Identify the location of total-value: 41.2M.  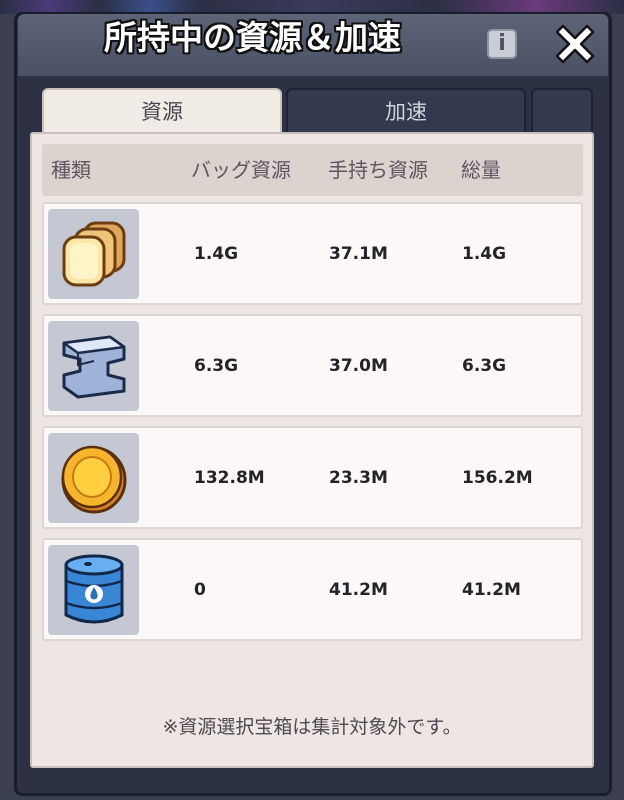
(491, 590).